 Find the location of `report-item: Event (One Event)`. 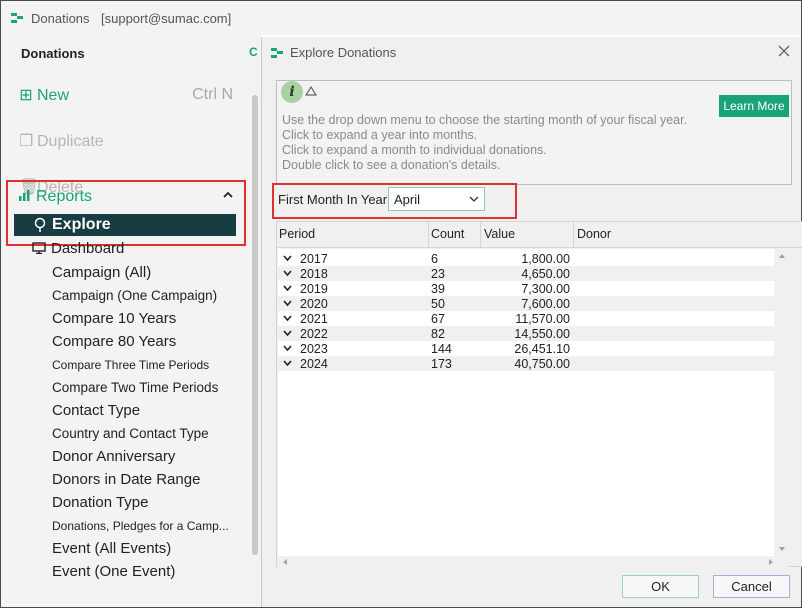

report-item: Event (One Event) is located at coordinates (140, 574).